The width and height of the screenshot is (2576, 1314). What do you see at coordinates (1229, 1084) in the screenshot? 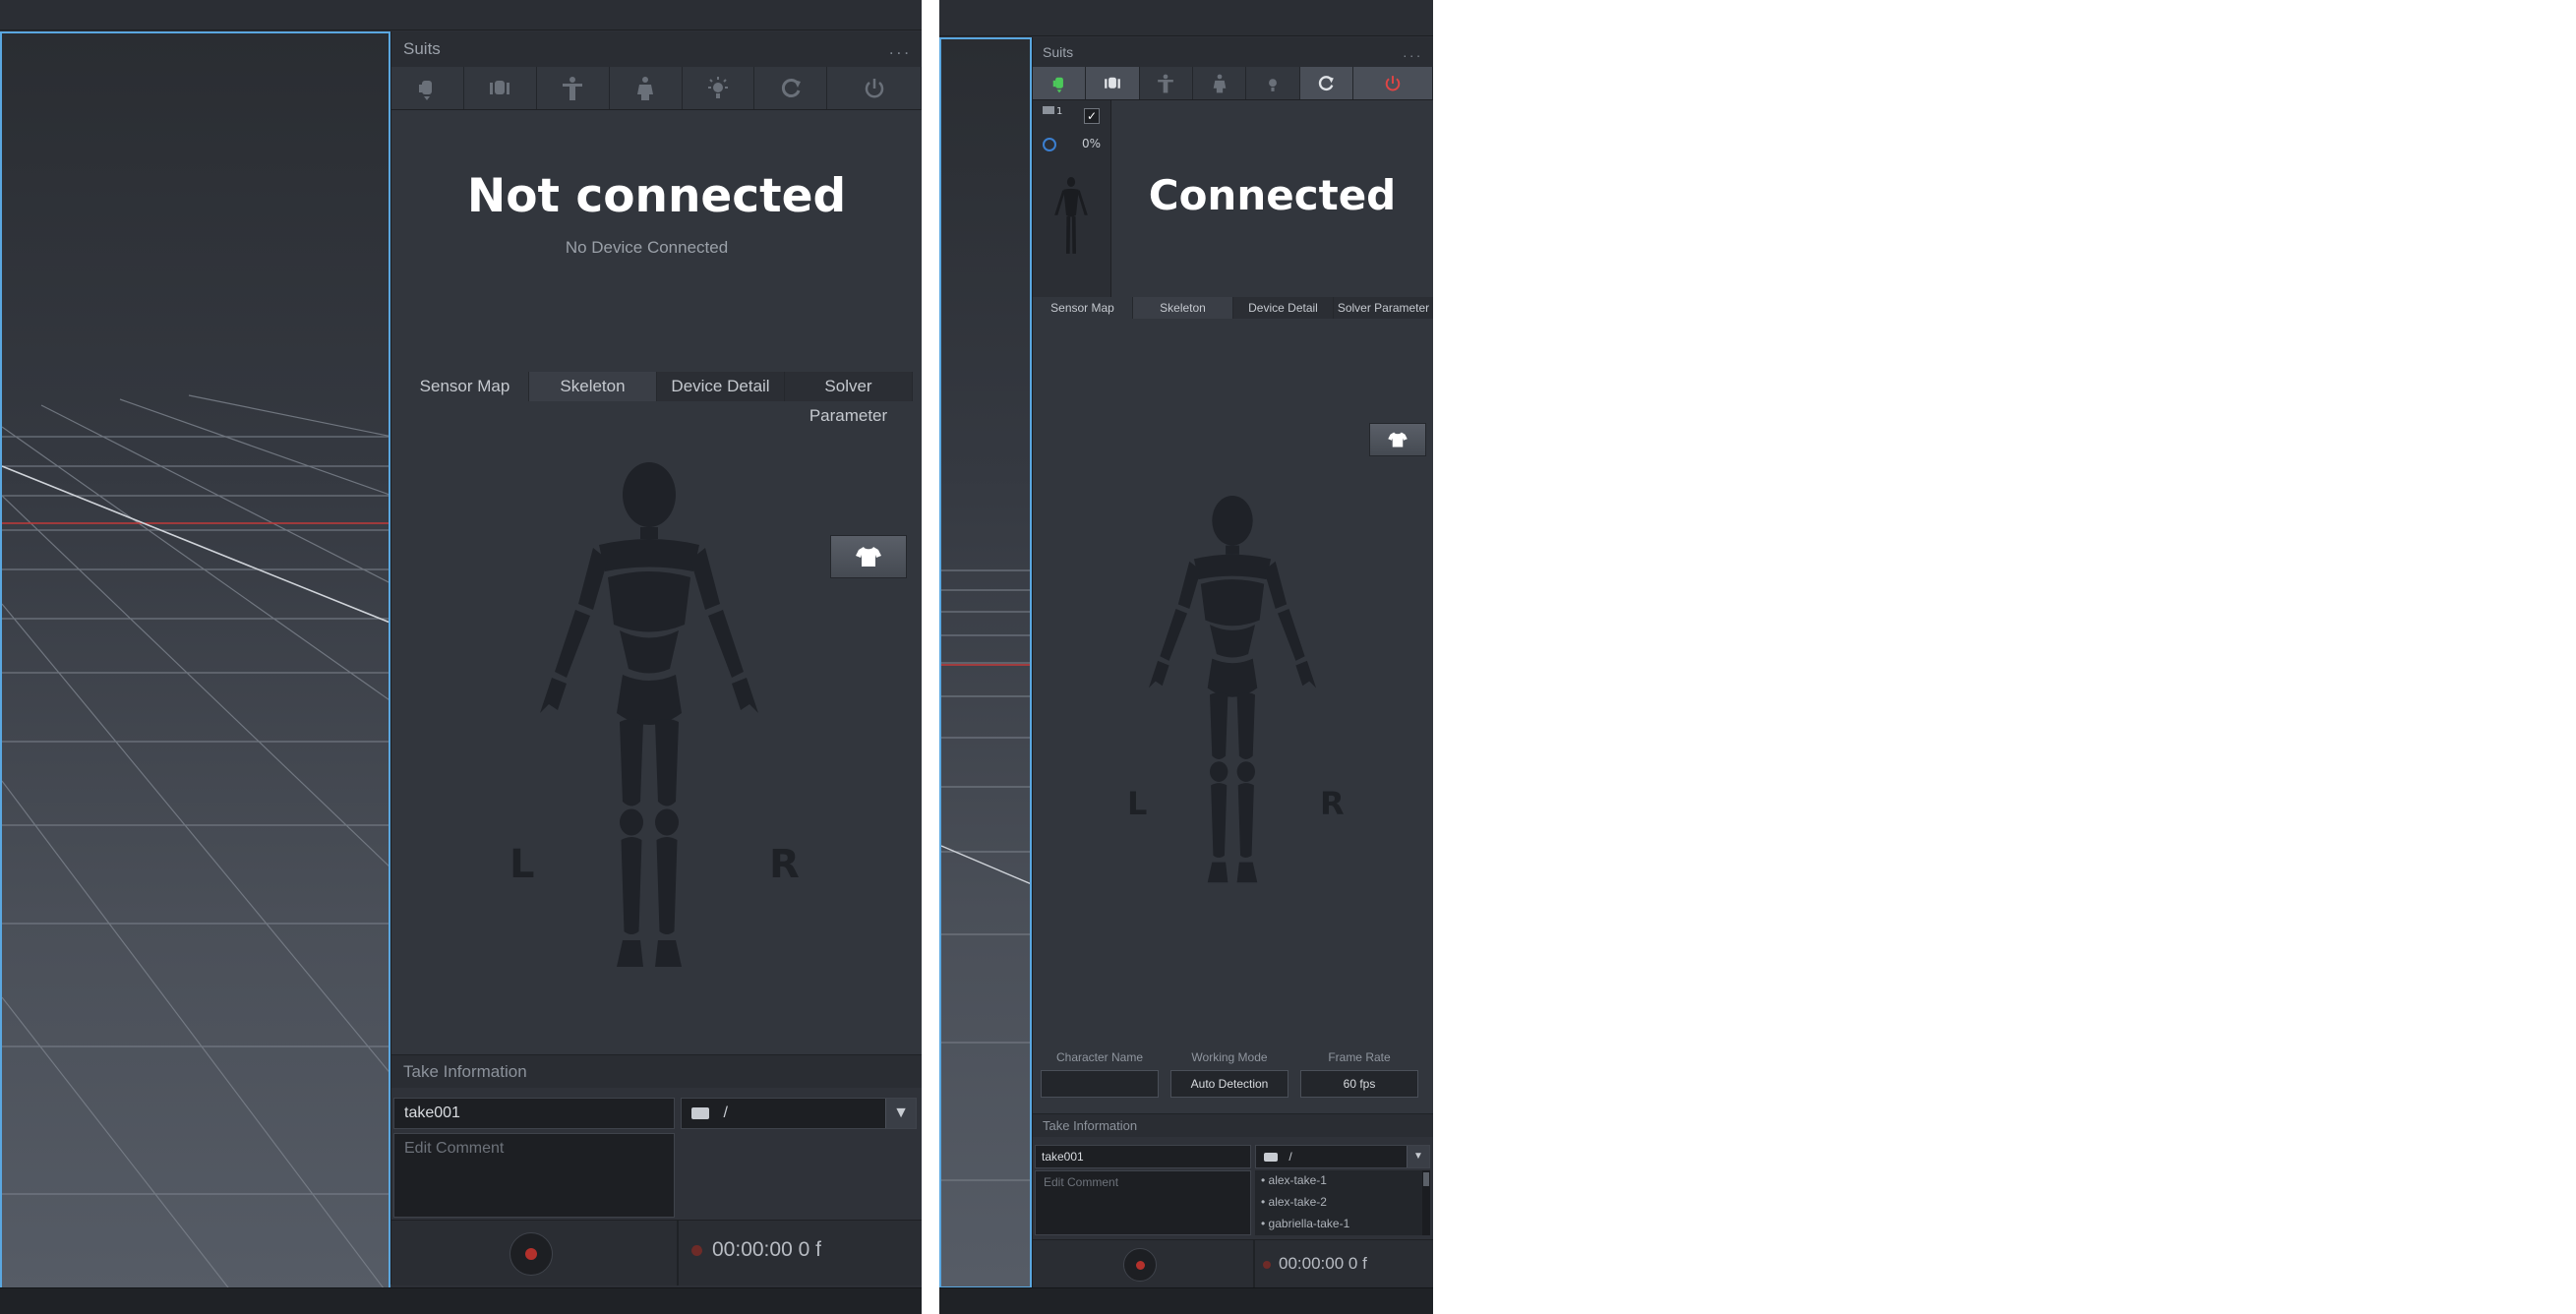
I see `working-mode-select: Auto Detection` at bounding box center [1229, 1084].